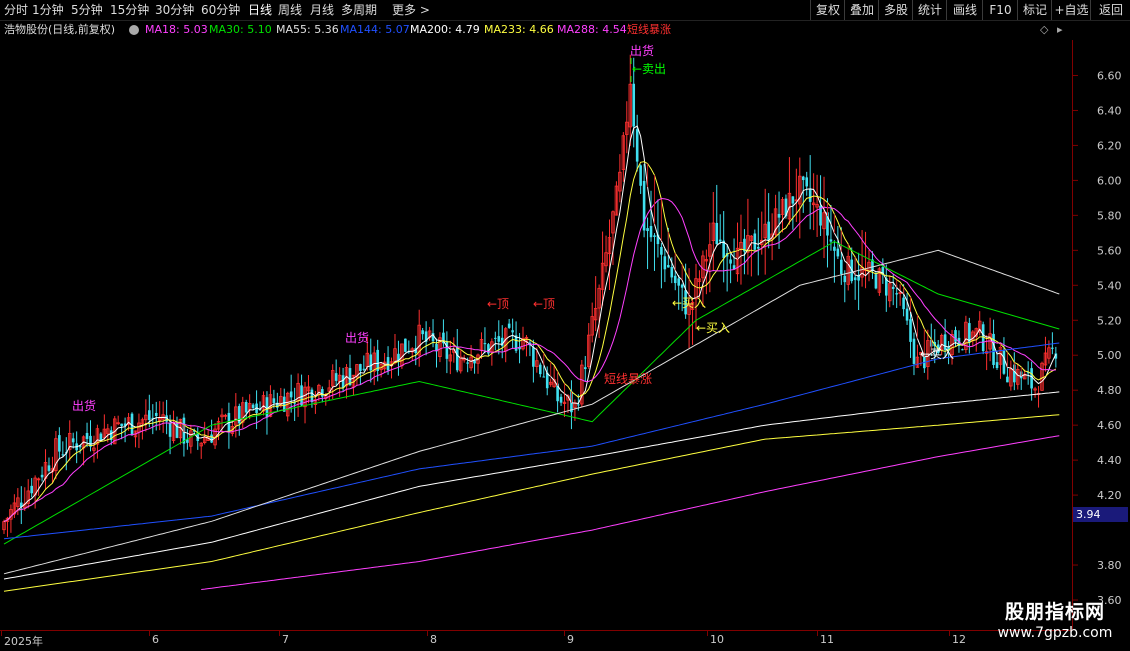 This screenshot has width=1130, height=651. Describe the element at coordinates (16, 10) in the screenshot. I see `period-tab: 分时` at that location.